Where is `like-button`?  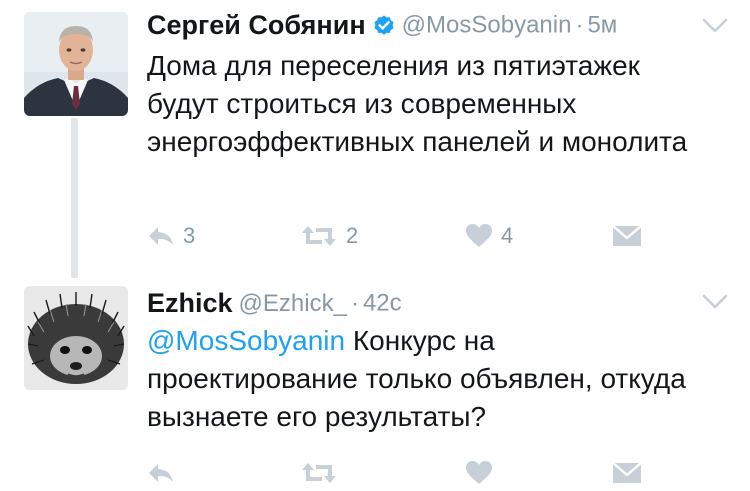
like-button is located at coordinates (479, 473).